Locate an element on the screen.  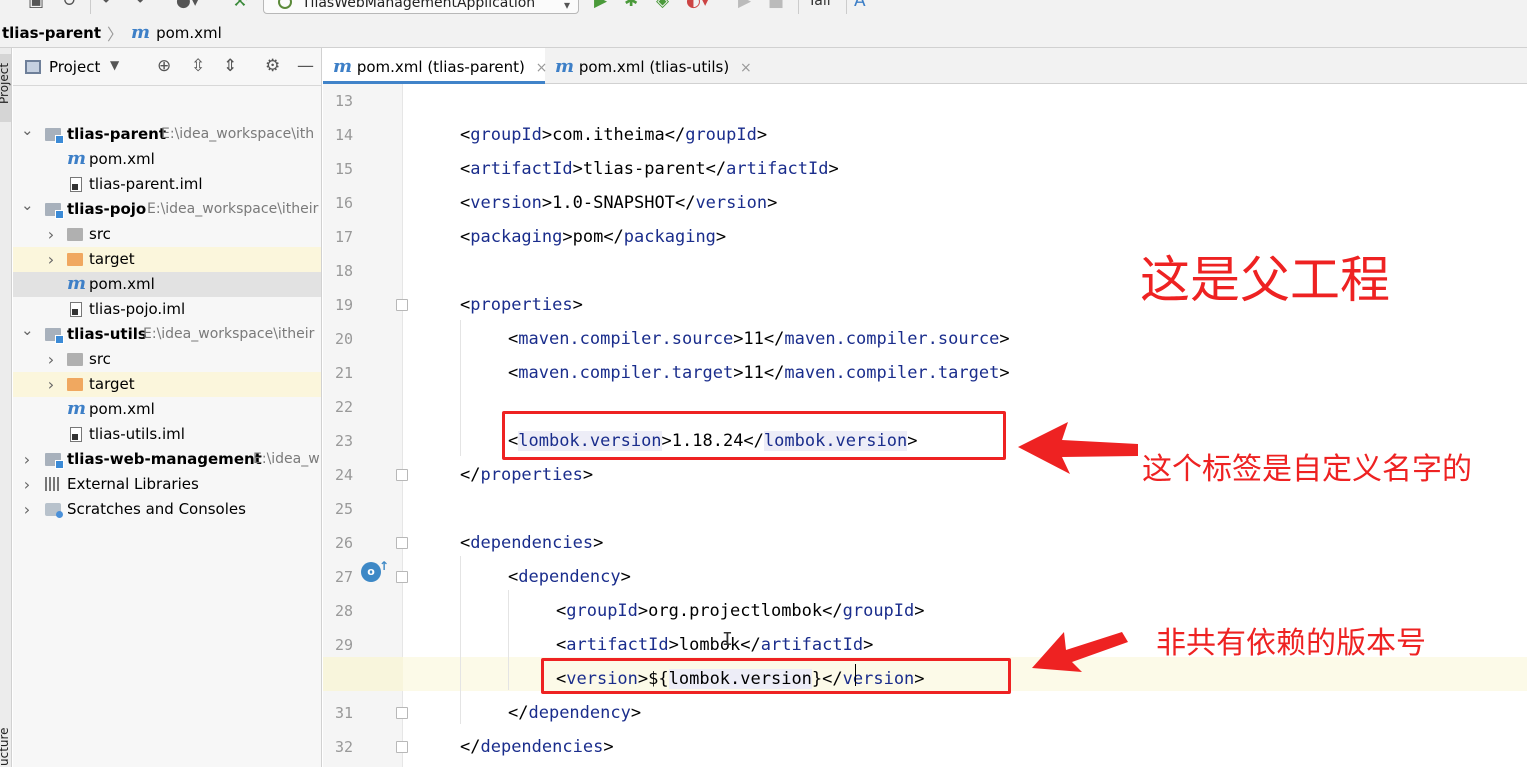
xml-tag-name: maven.compiler.source is located at coordinates (892, 339).